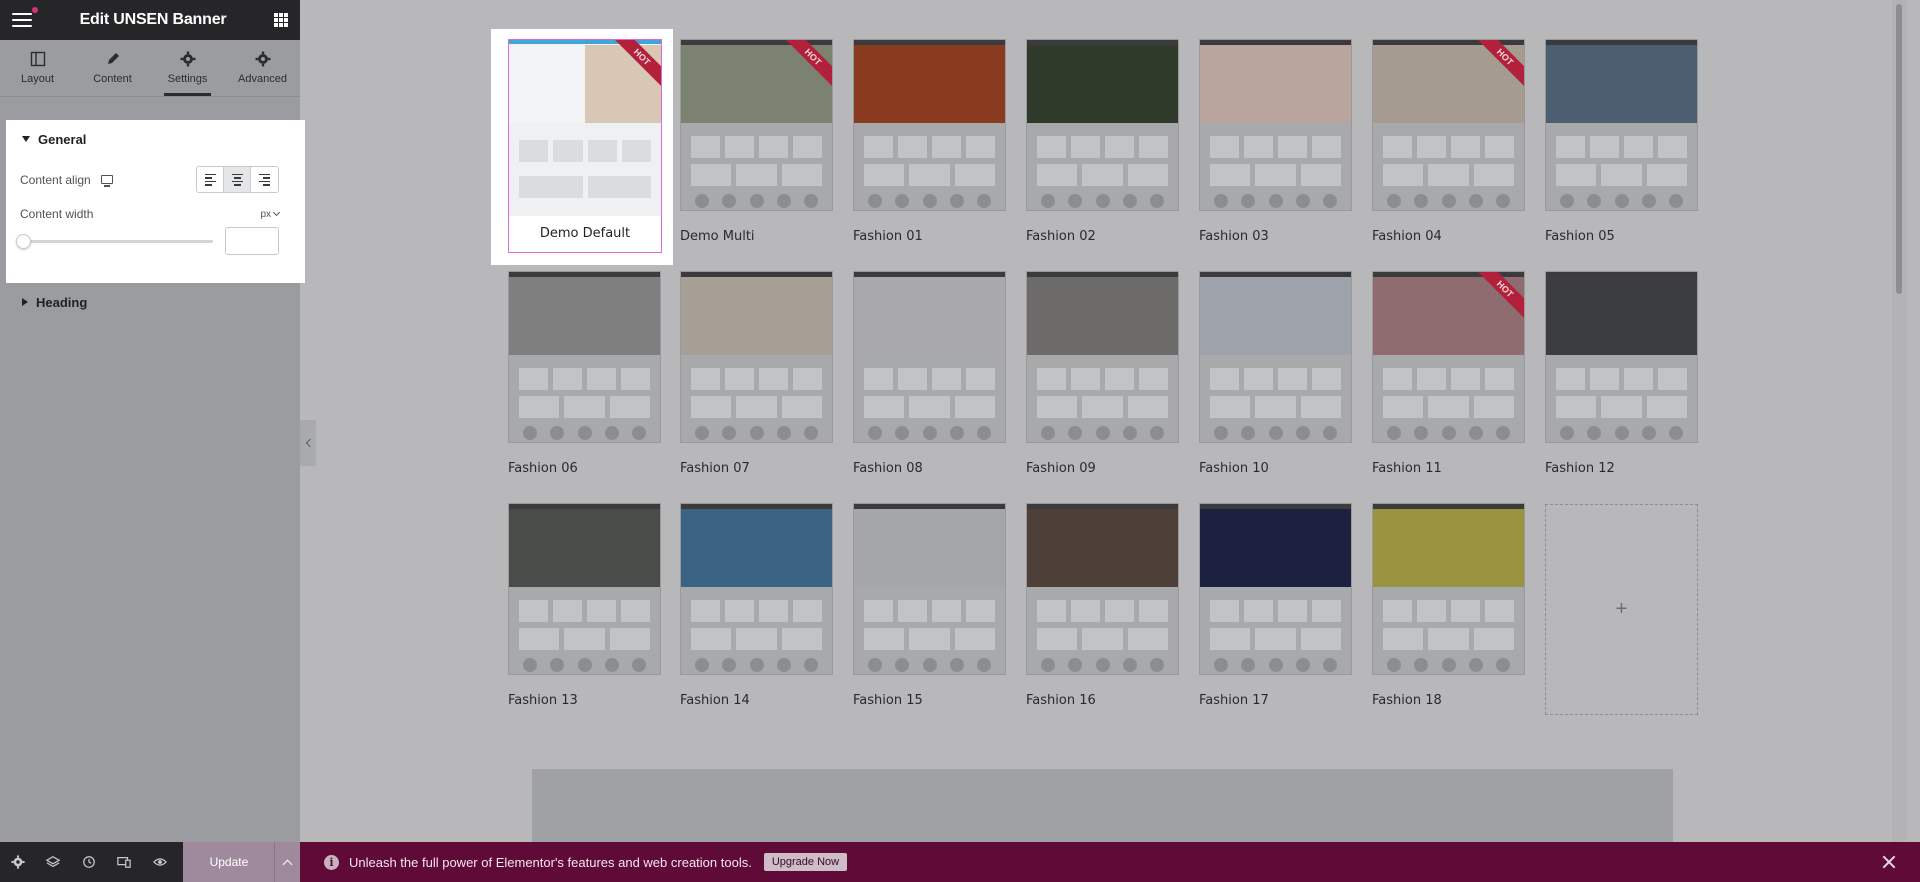 The image size is (1920, 882). I want to click on content-width-row: Content width px, so click(155, 214).